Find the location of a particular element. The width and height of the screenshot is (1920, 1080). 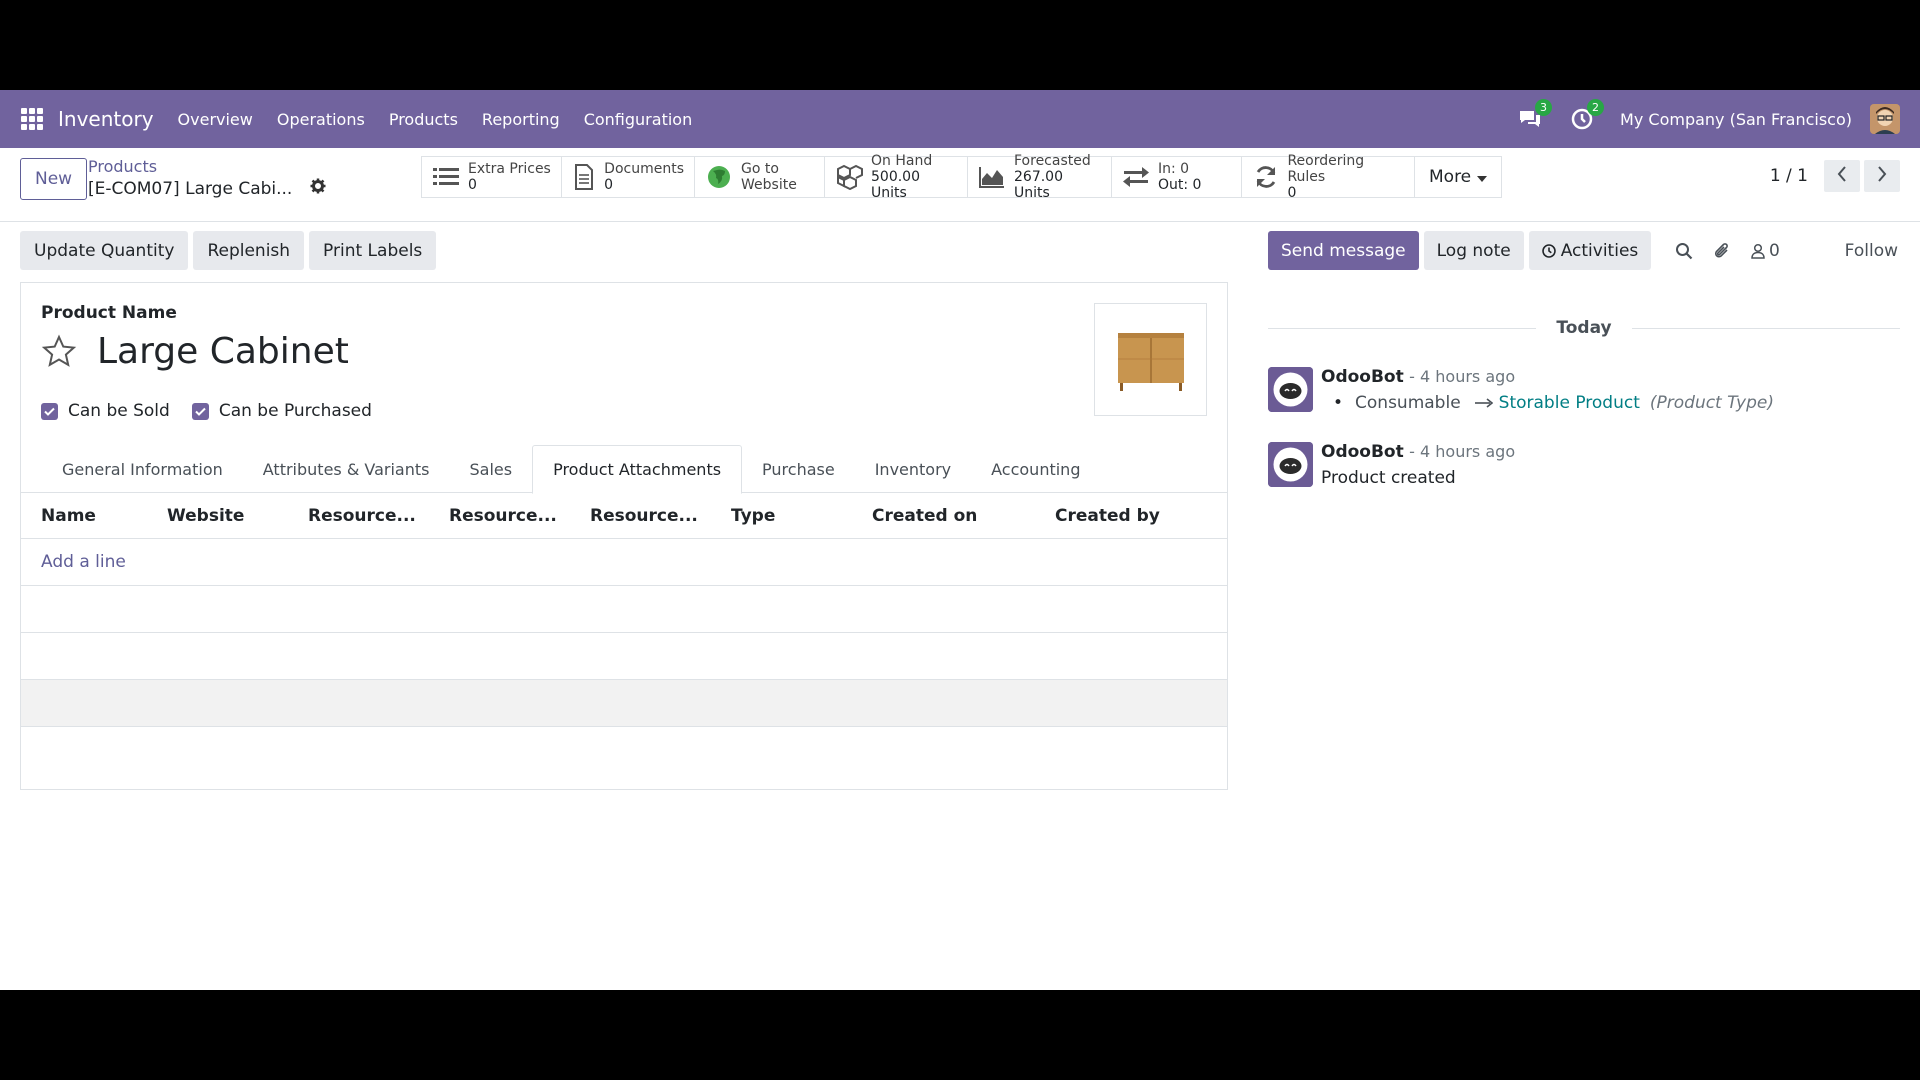

forecasted-button: Forecasted 267.00 Units is located at coordinates (1039, 177).